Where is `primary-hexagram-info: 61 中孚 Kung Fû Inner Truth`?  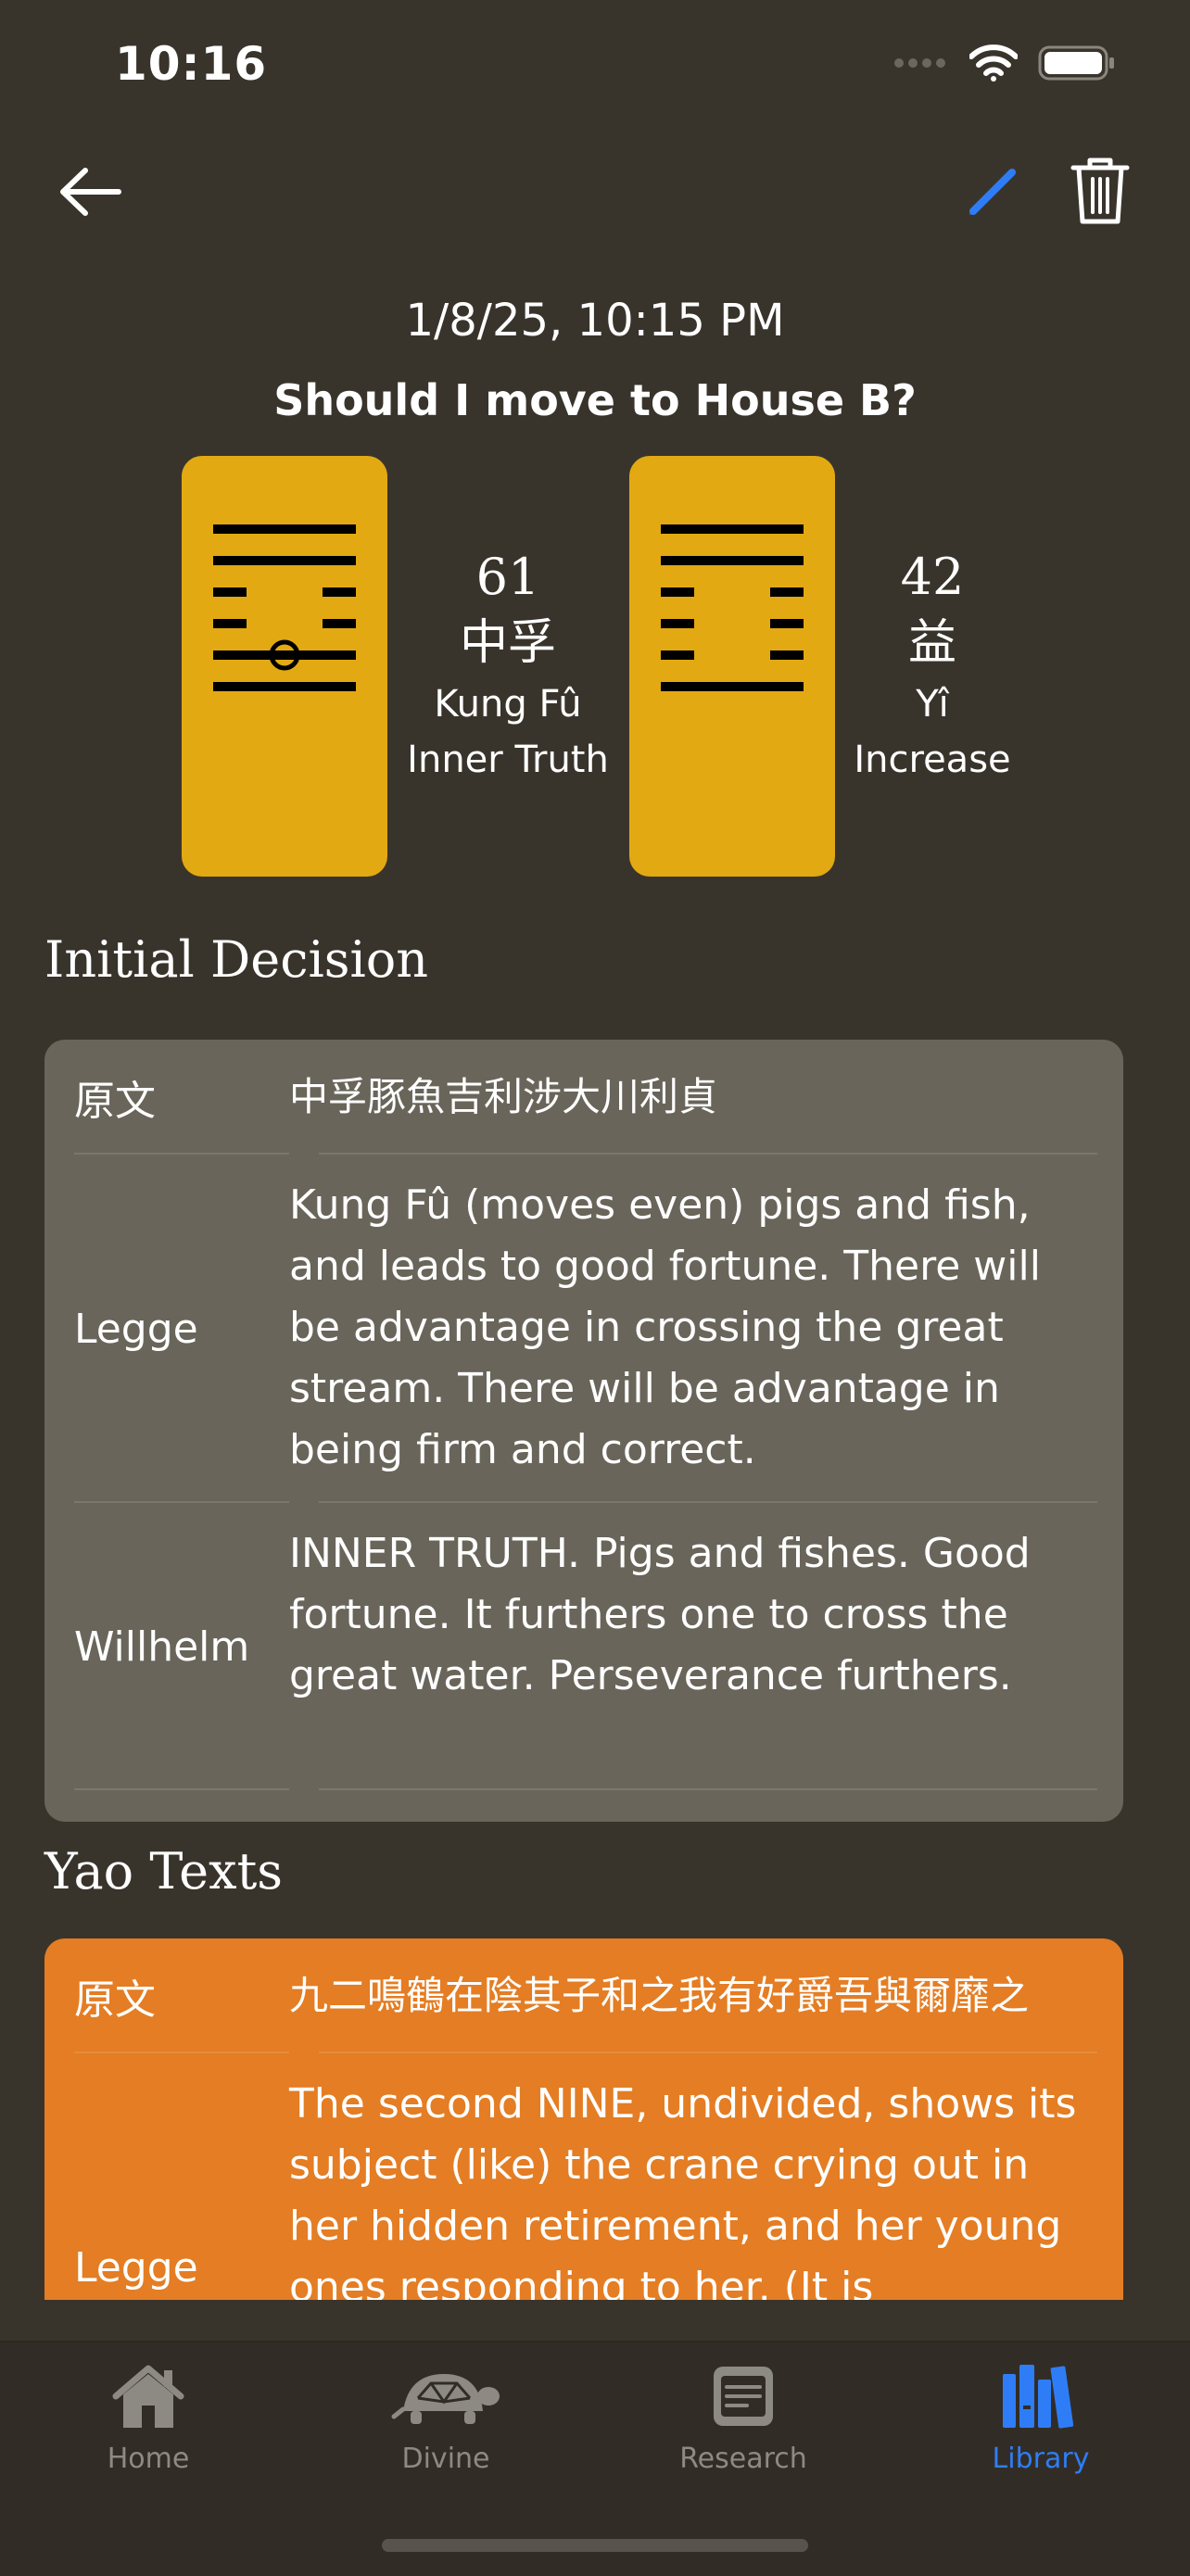 primary-hexagram-info: 61 中孚 Kung Fû Inner Truth is located at coordinates (508, 666).